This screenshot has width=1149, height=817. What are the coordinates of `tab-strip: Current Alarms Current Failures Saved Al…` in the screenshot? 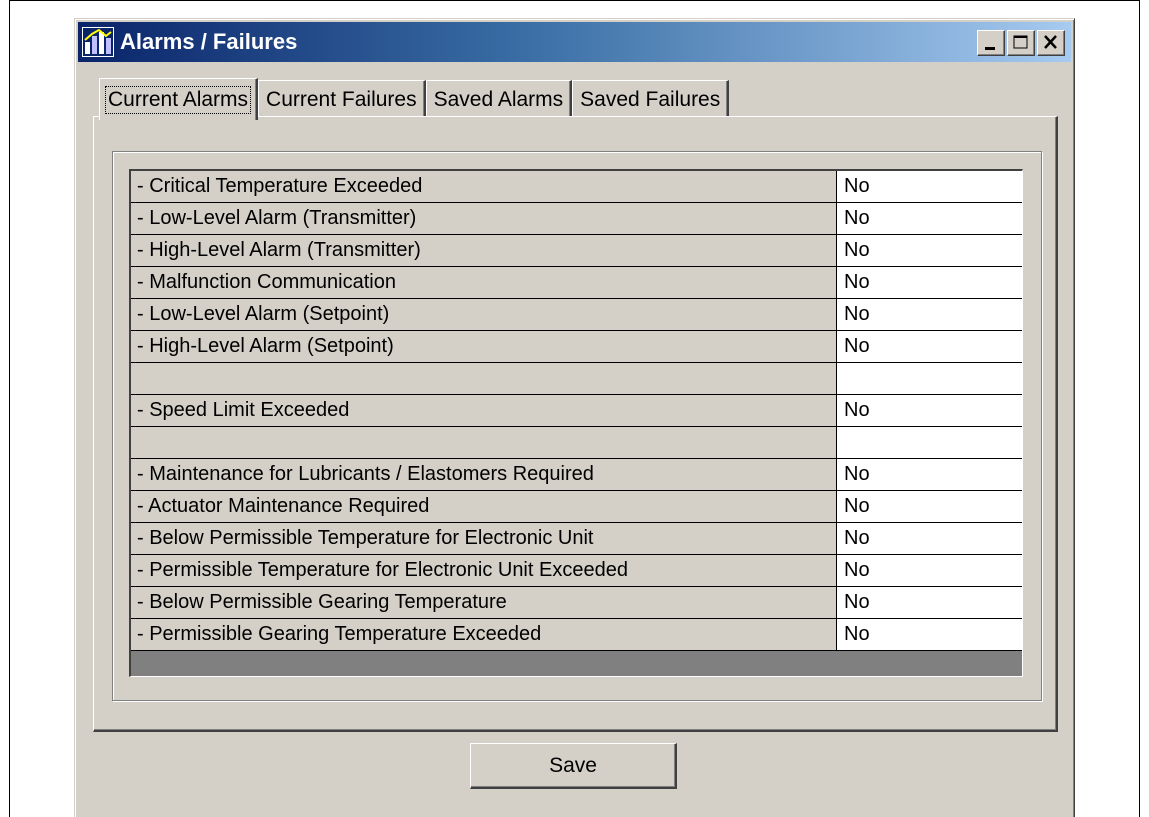 It's located at (414, 98).